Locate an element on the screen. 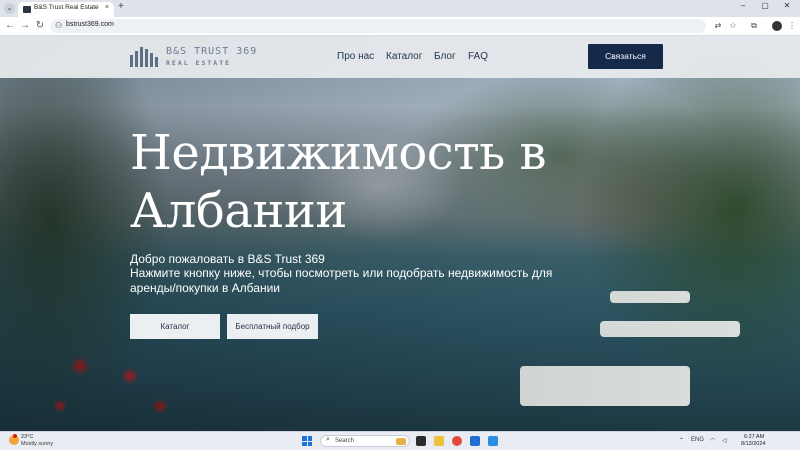 This screenshot has width=800, height=450. free-selection-button: Бесплатный подбор is located at coordinates (272, 326).